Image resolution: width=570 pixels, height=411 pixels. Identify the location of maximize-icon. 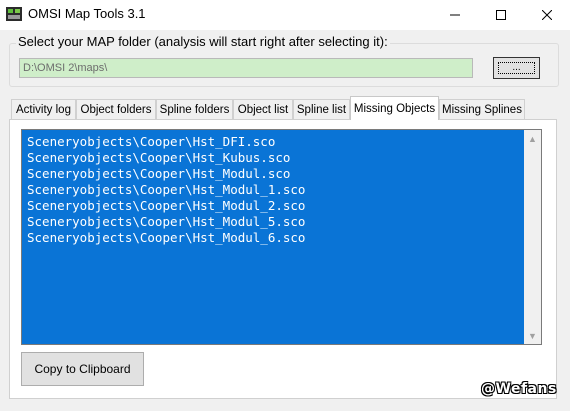
(501, 15).